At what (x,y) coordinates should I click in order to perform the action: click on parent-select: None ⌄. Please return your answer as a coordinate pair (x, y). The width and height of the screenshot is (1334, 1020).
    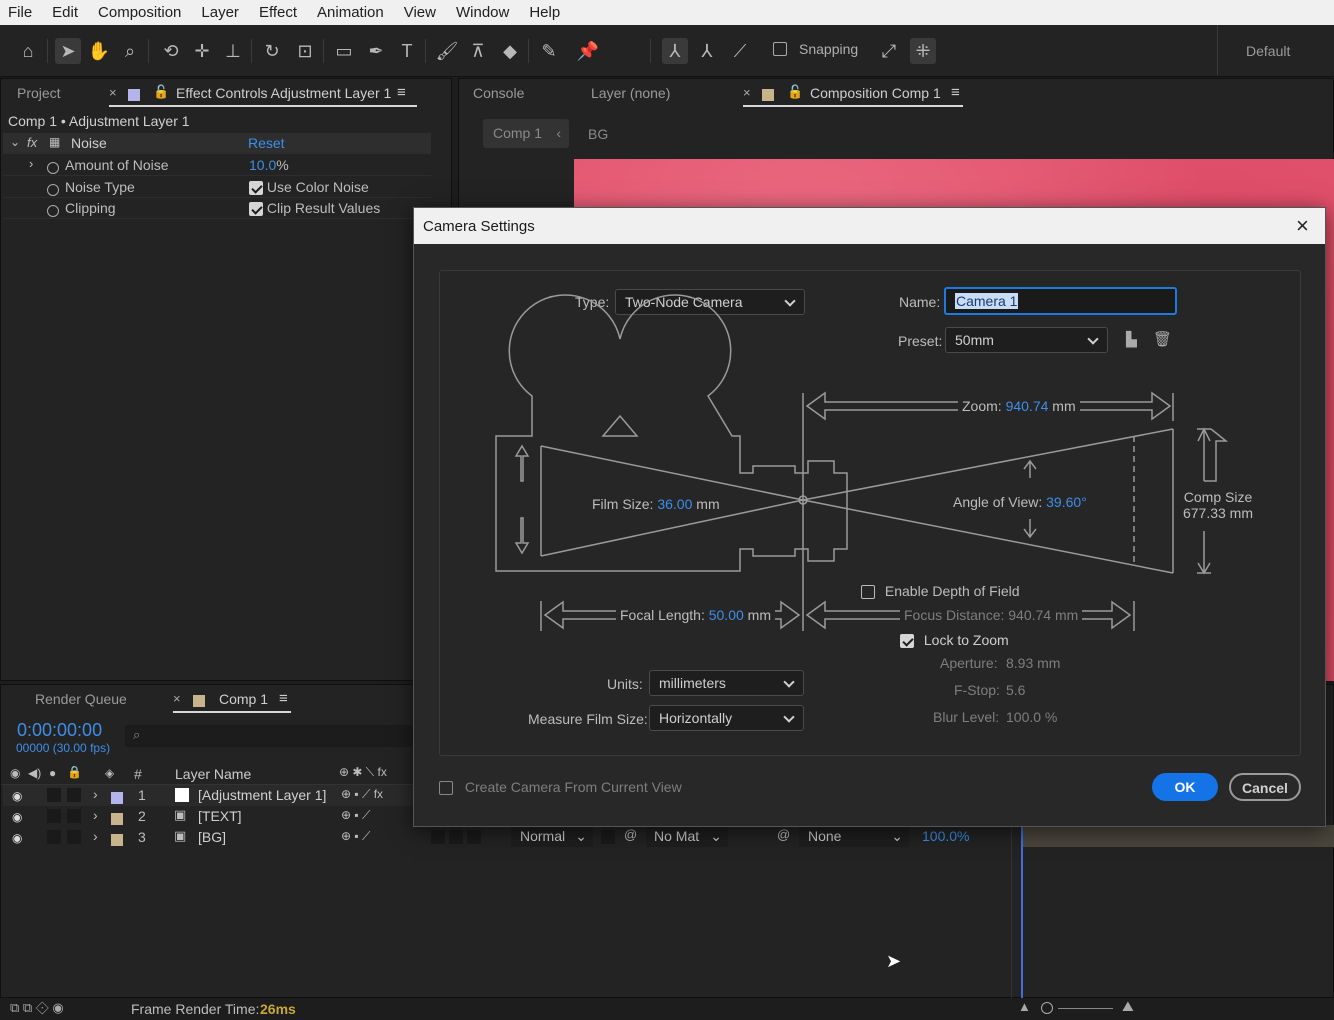
    Looking at the image, I should click on (854, 837).